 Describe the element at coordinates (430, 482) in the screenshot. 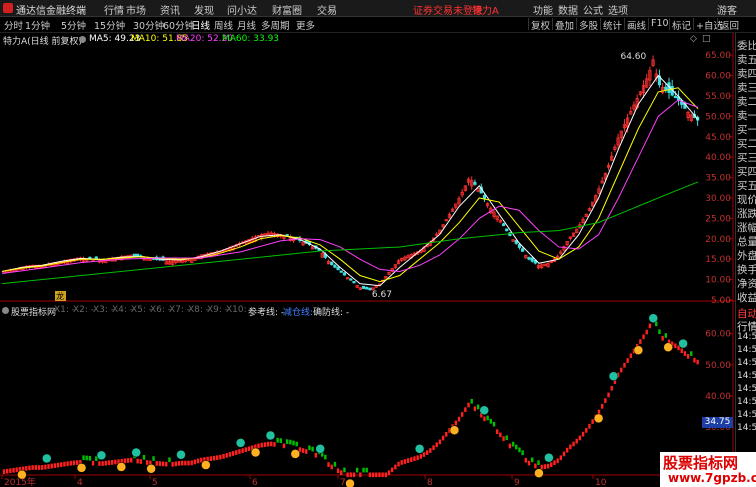

I see `date-label: 8` at that location.